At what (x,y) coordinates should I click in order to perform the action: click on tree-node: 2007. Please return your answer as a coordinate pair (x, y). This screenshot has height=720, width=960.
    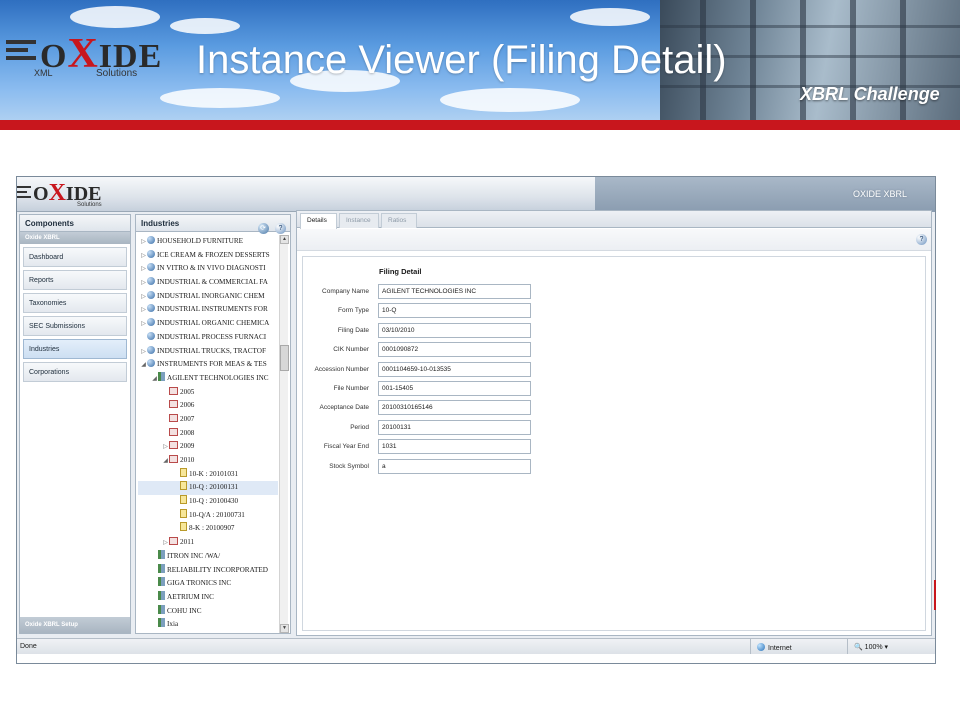
    Looking at the image, I should click on (208, 420).